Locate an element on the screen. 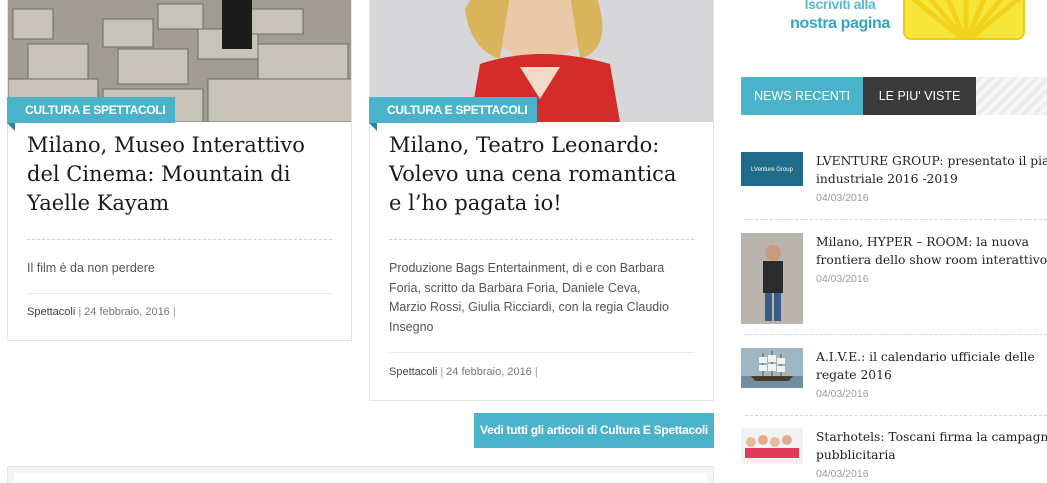  title-line: Milano, Museo Interattivo is located at coordinates (166, 145).